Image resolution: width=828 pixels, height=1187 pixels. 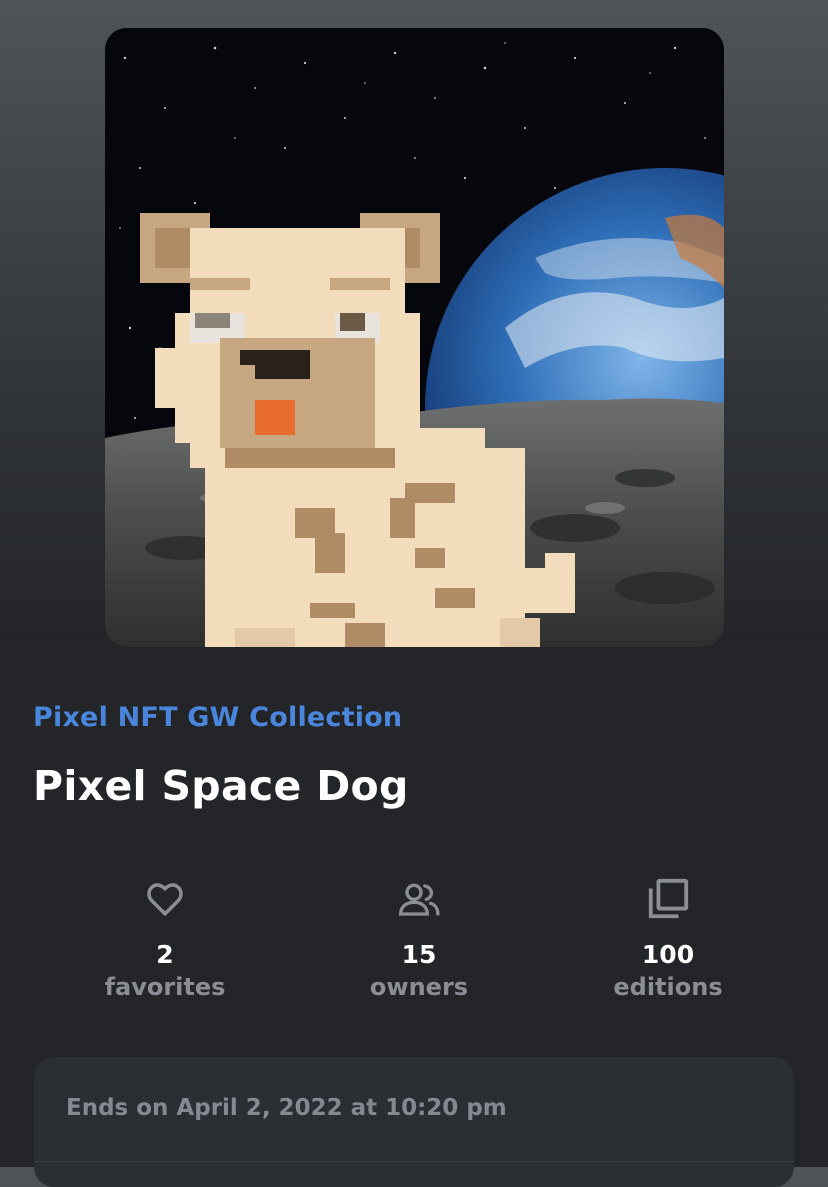 What do you see at coordinates (414, 1122) in the screenshot?
I see `auction-panel: Ends on April 2, 2022 at 10:20 pm` at bounding box center [414, 1122].